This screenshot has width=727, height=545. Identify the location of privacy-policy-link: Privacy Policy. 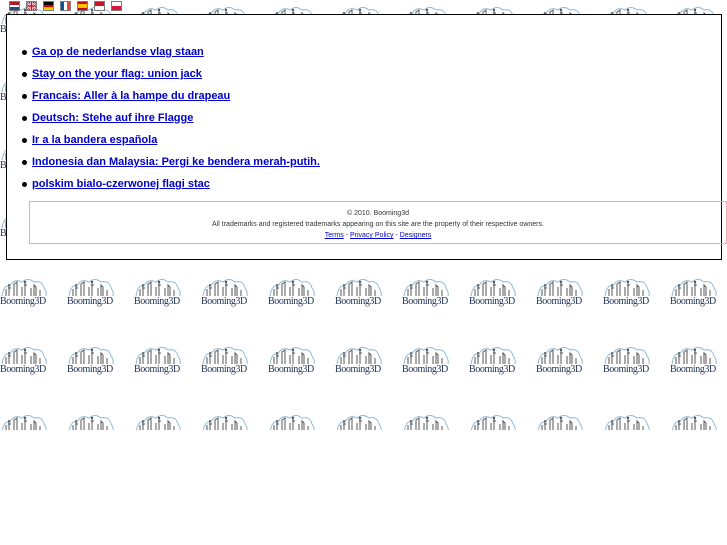
(372, 235).